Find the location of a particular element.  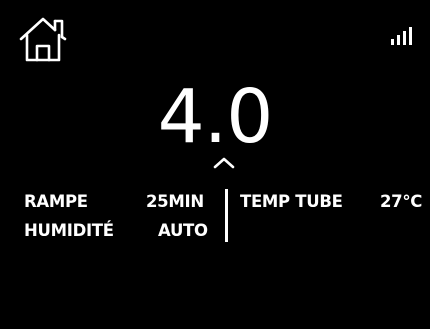

ramp-value: 25MIN is located at coordinates (175, 201).